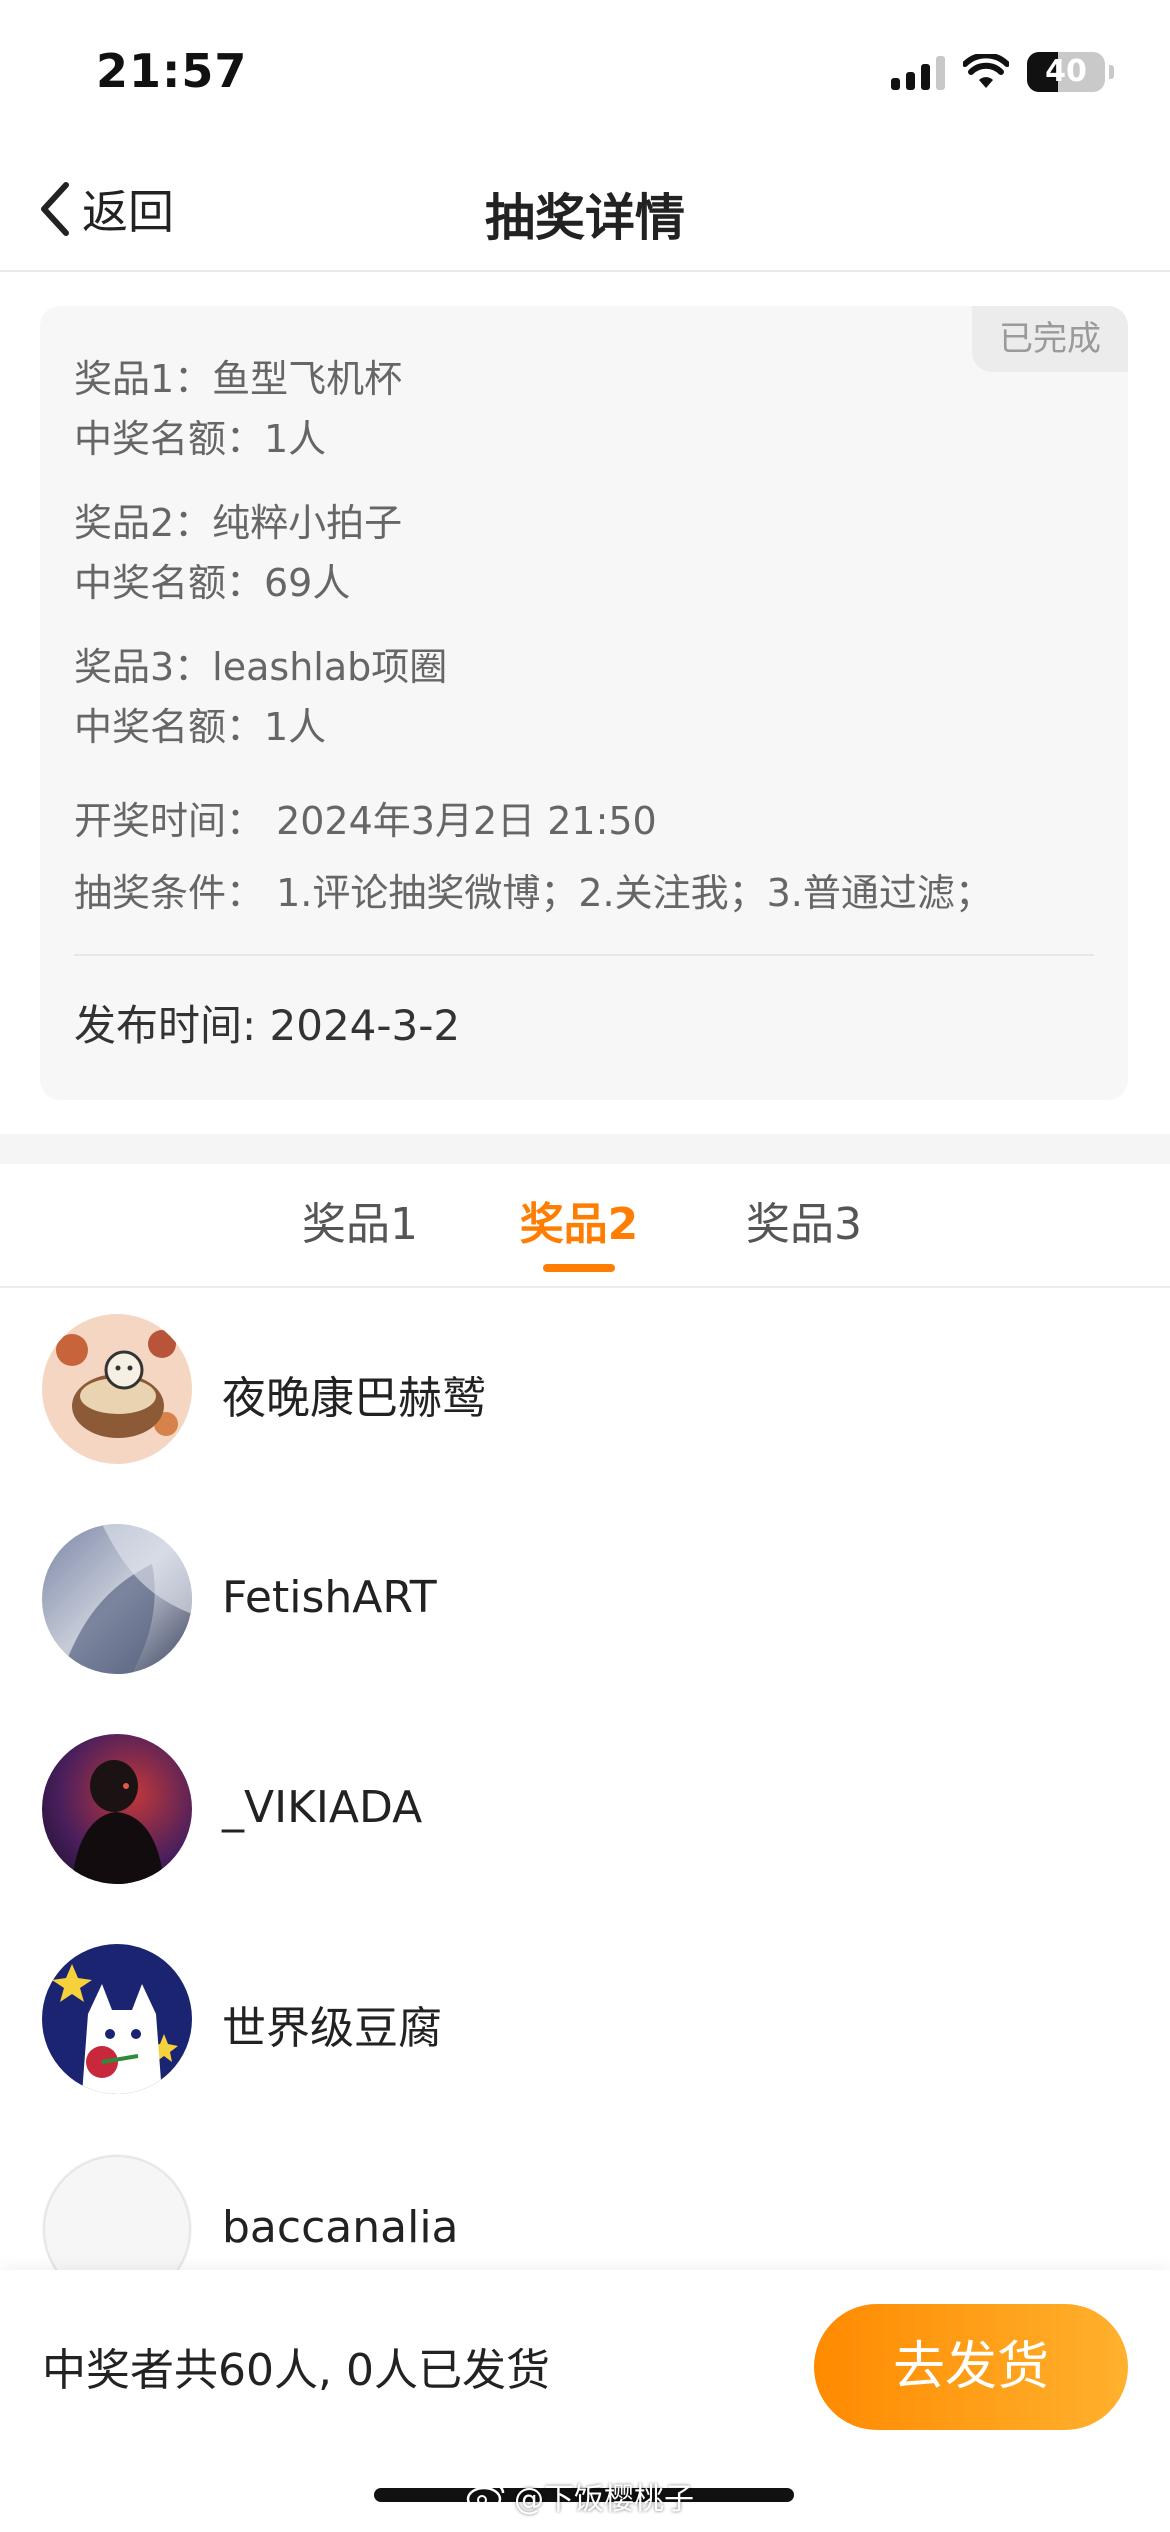 This screenshot has height=2532, width=1170. I want to click on prize-3-name: 奖品3：leashlab项圈, so click(261, 667).